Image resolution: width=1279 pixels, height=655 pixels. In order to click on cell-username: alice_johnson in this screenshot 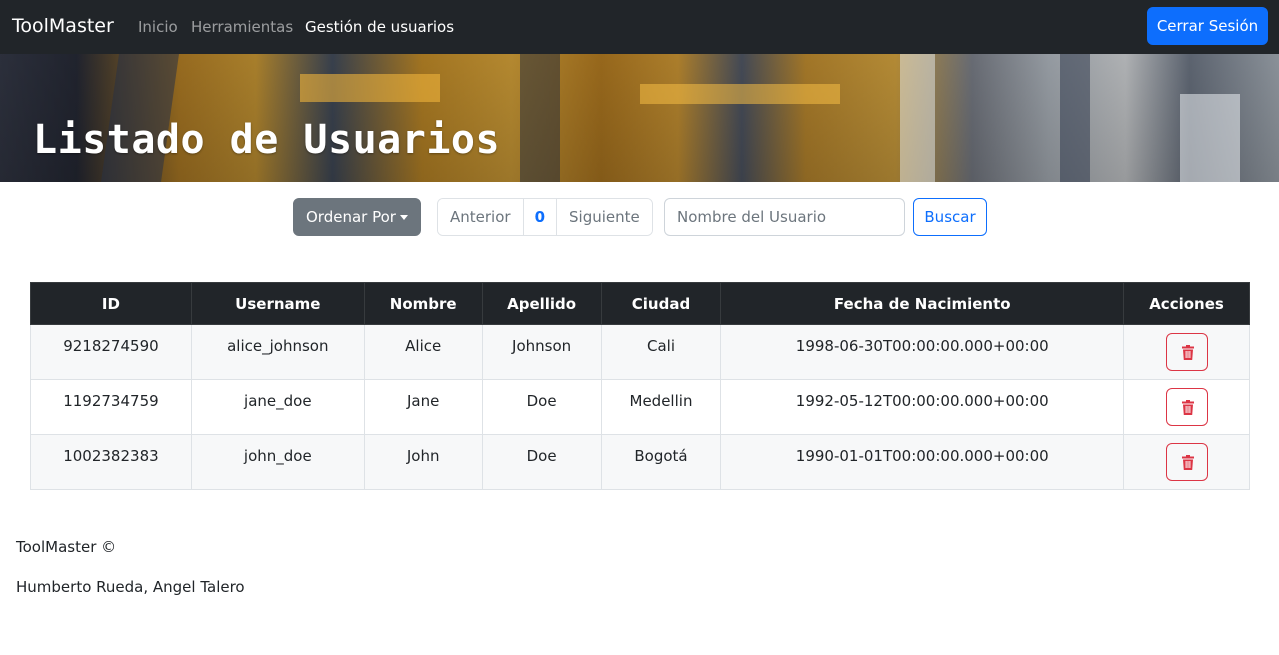, I will do `click(277, 352)`.